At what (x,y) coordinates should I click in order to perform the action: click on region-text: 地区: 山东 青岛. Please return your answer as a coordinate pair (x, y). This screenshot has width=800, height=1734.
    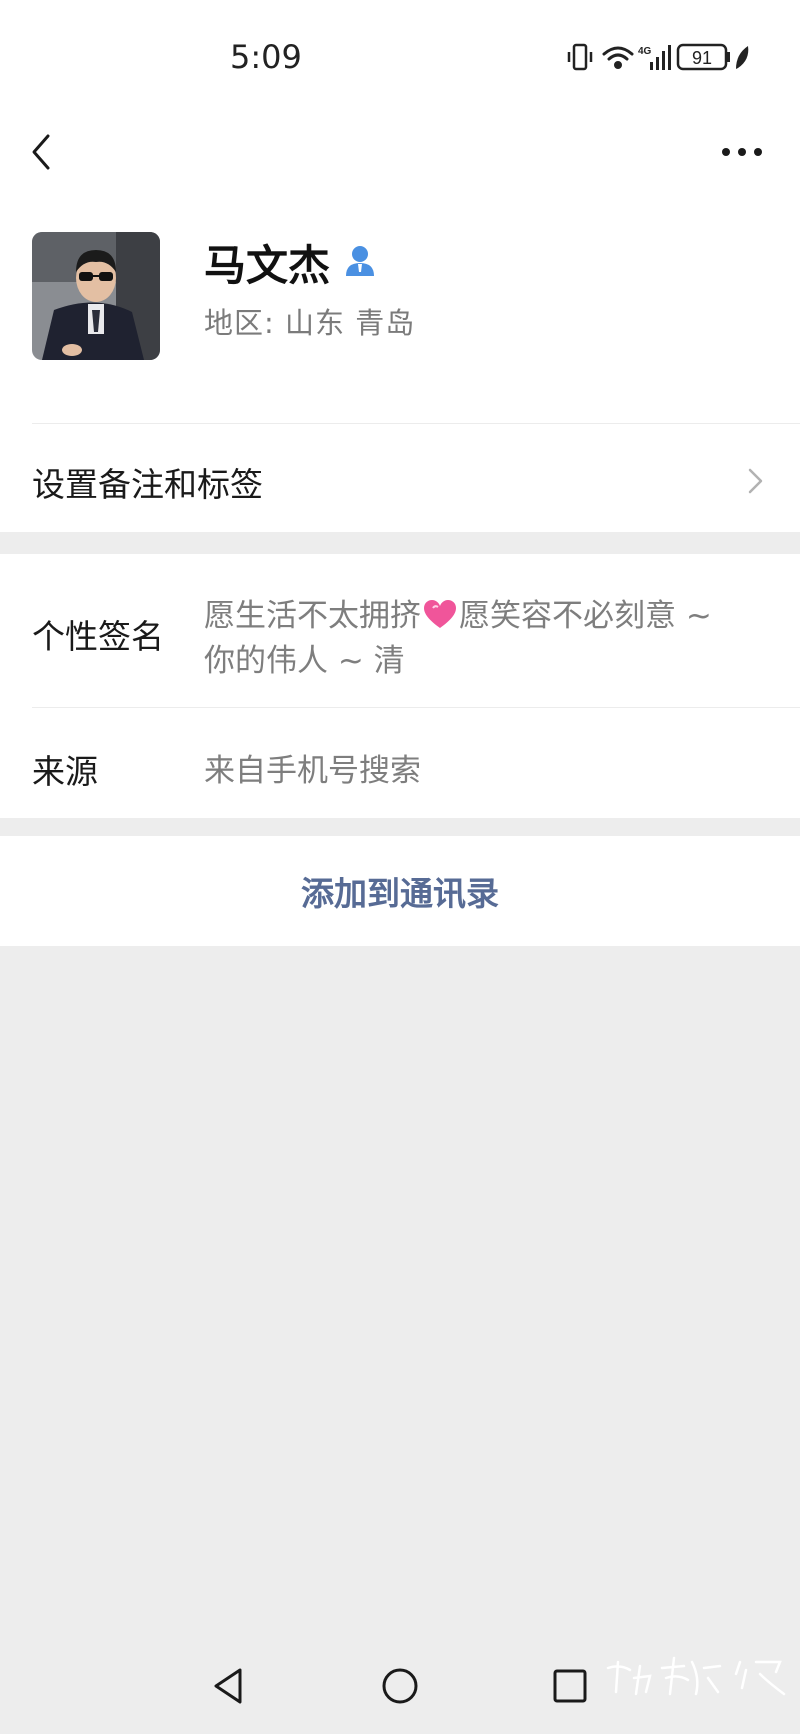
    Looking at the image, I should click on (310, 323).